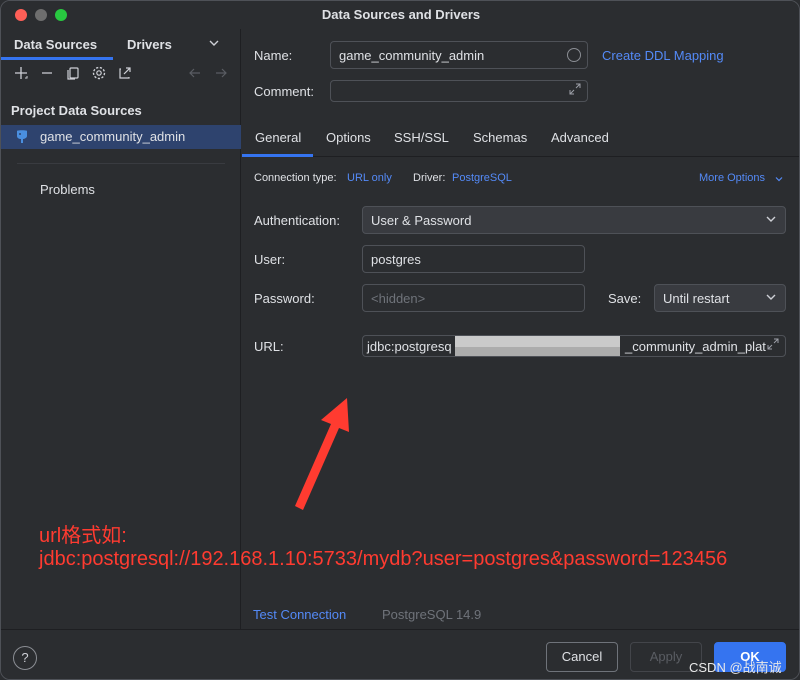 This screenshot has height=680, width=800. I want to click on project-data-sources-heading: Project Data Sources, so click(76, 110).